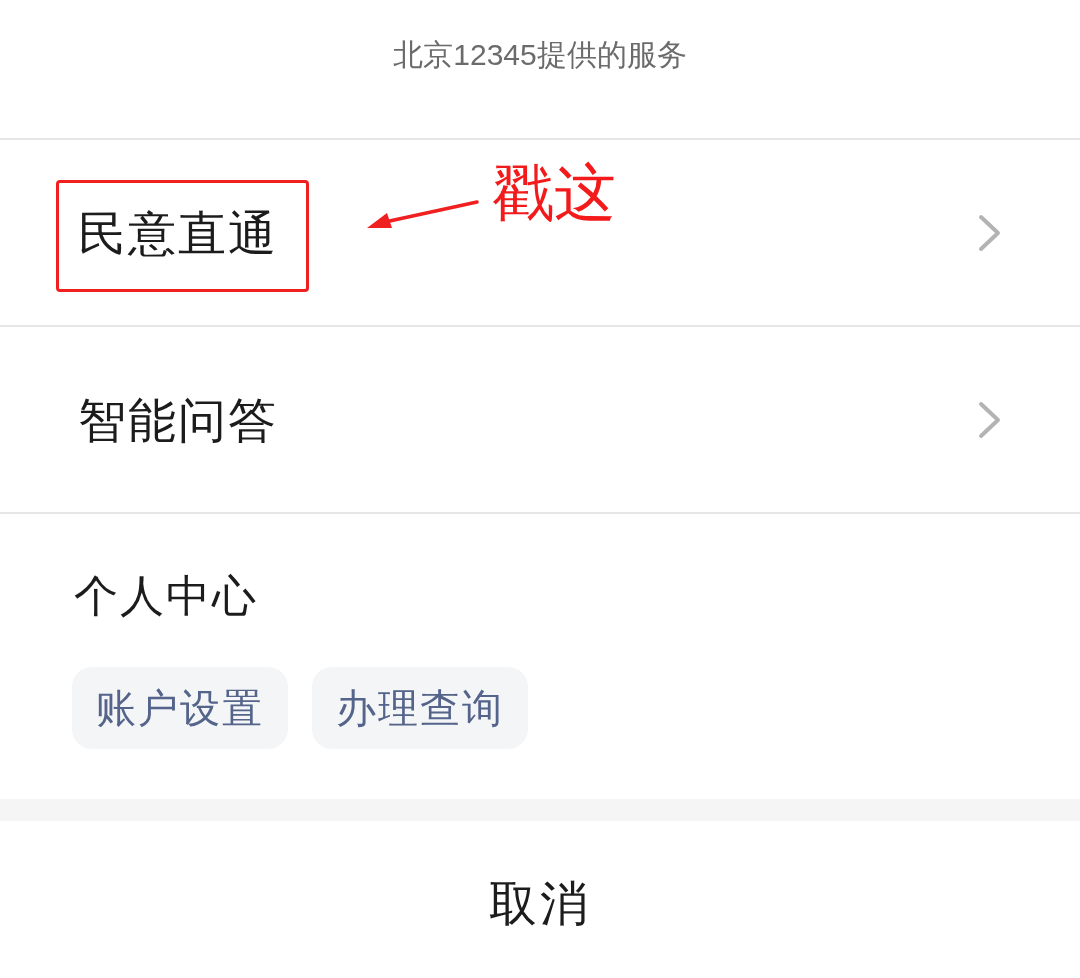 The image size is (1080, 978). Describe the element at coordinates (554, 193) in the screenshot. I see `annotation-label: 戳这` at that location.